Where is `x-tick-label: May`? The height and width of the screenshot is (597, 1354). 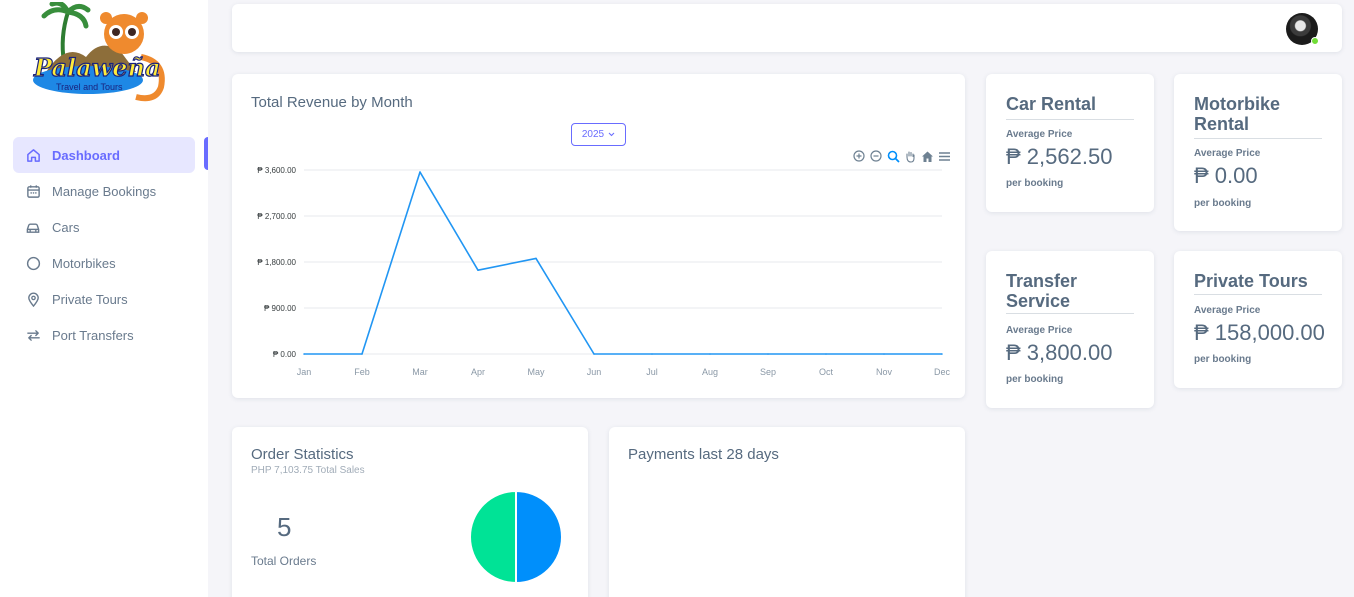
x-tick-label: May is located at coordinates (536, 372).